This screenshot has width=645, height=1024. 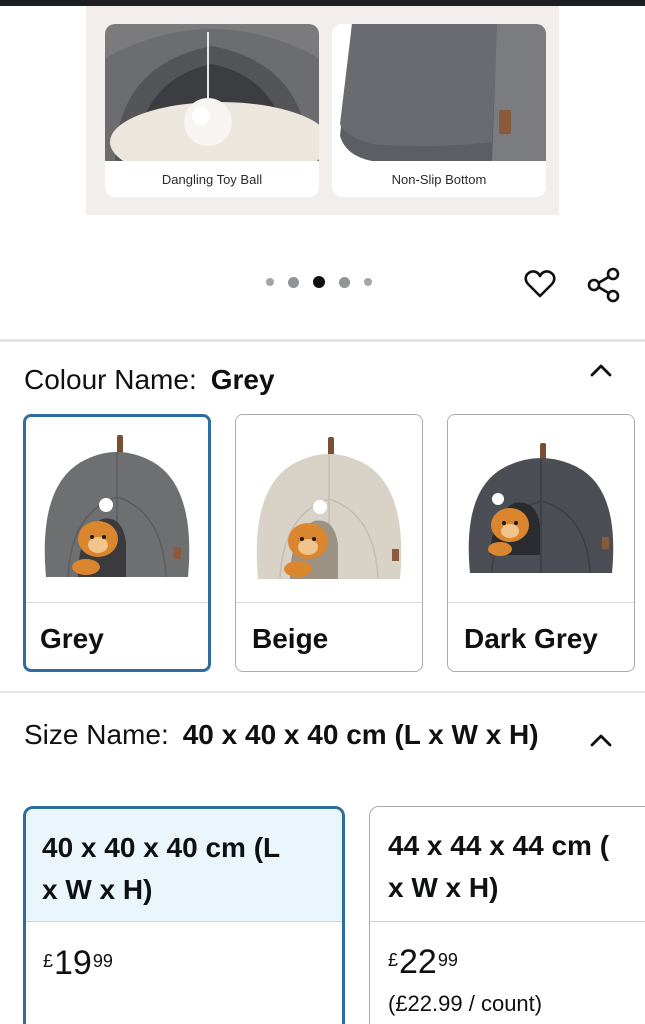 I want to click on feature-card-non-slip: Non-Slip Bottom, so click(x=439, y=110).